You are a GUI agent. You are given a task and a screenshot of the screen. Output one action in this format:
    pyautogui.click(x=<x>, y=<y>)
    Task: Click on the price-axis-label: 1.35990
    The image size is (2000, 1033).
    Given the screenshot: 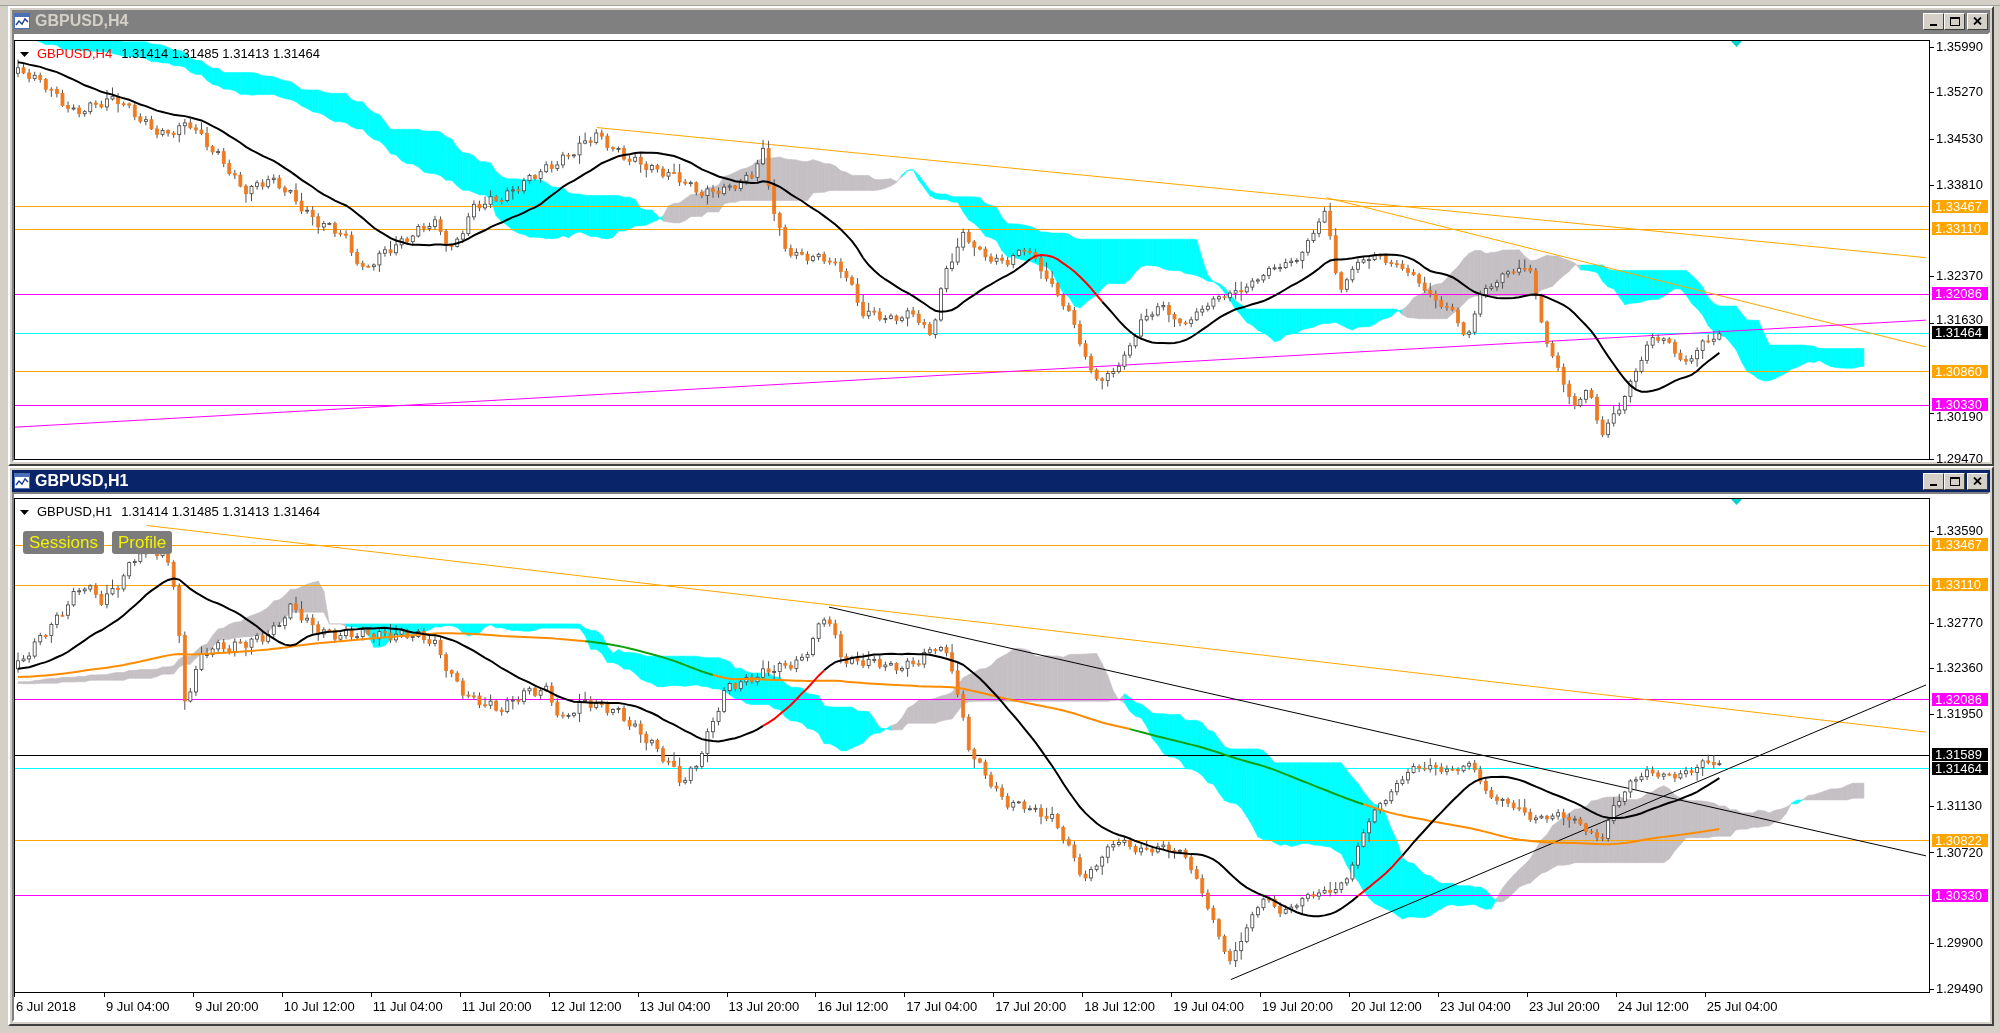 What is the action you would take?
    pyautogui.click(x=1959, y=47)
    